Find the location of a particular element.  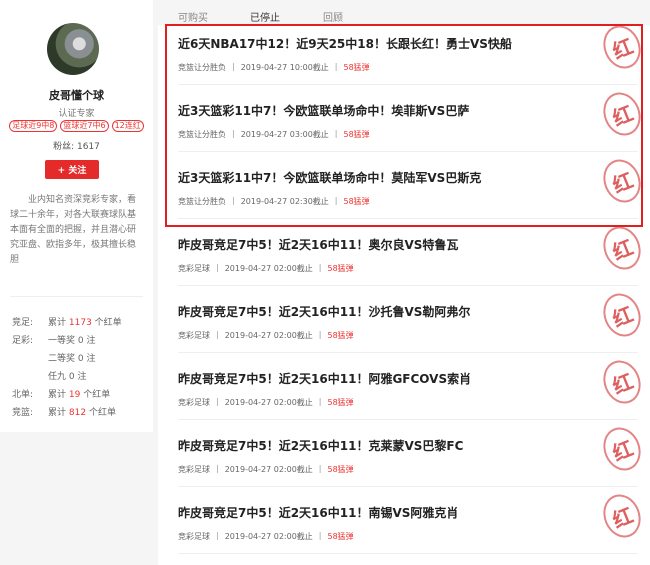

article-title: 昨皮哥竞足7中5！近2天16中11！沙托鲁VS勒阿弗尔 is located at coordinates (324, 311).